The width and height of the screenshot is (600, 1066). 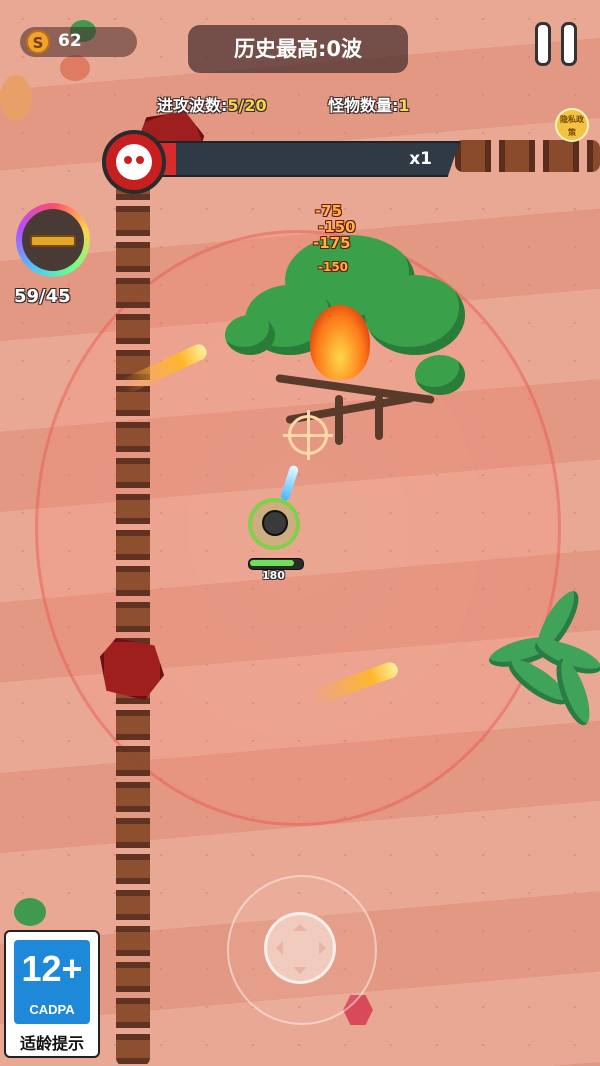 I want to click on wave-value: 5/20, so click(x=247, y=105).